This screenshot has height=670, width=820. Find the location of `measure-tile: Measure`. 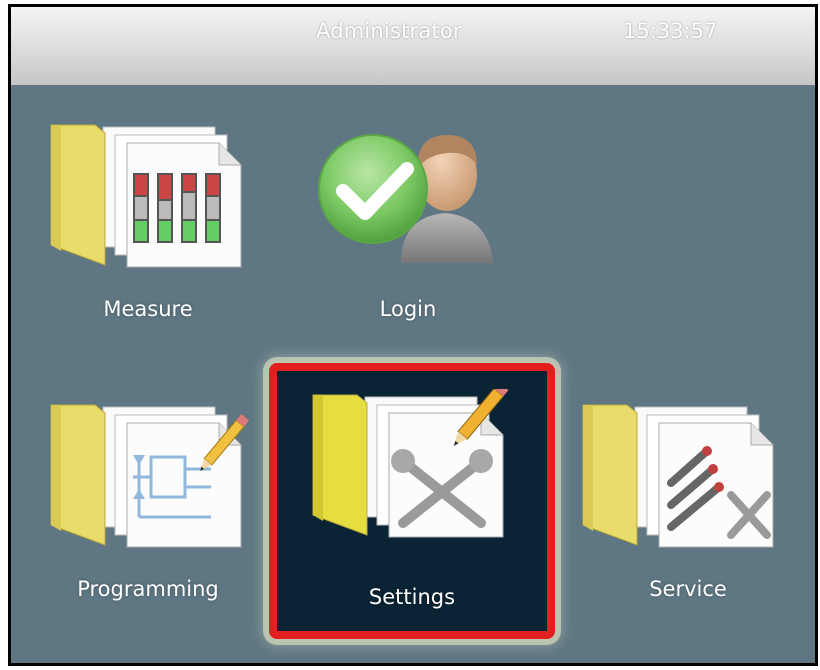

measure-tile: Measure is located at coordinates (148, 224).